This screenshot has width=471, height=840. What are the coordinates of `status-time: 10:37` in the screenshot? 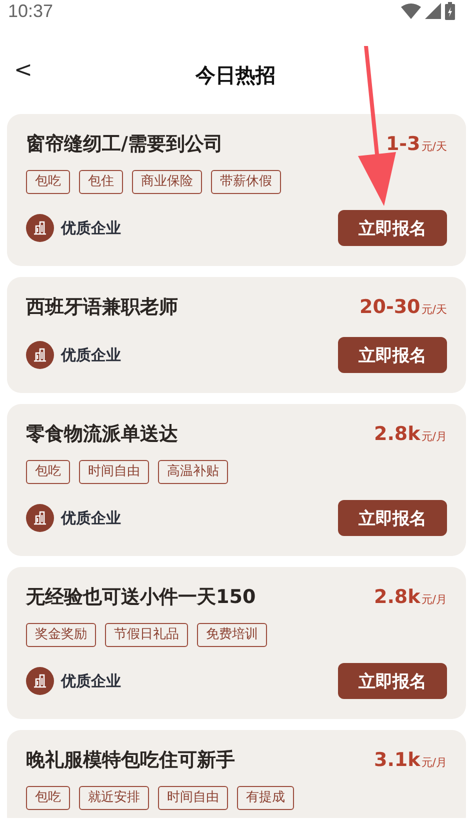 It's located at (31, 11).